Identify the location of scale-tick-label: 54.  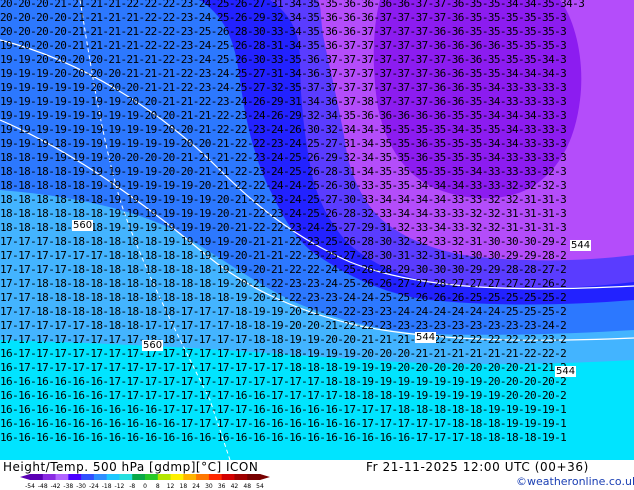
(260, 486).